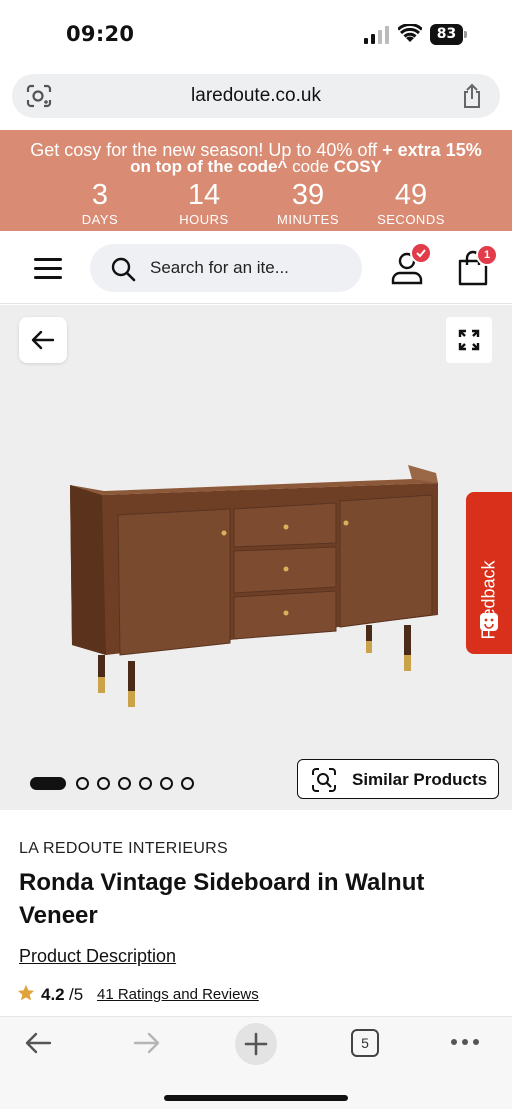  I want to click on arrow-left-icon, so click(43, 340).